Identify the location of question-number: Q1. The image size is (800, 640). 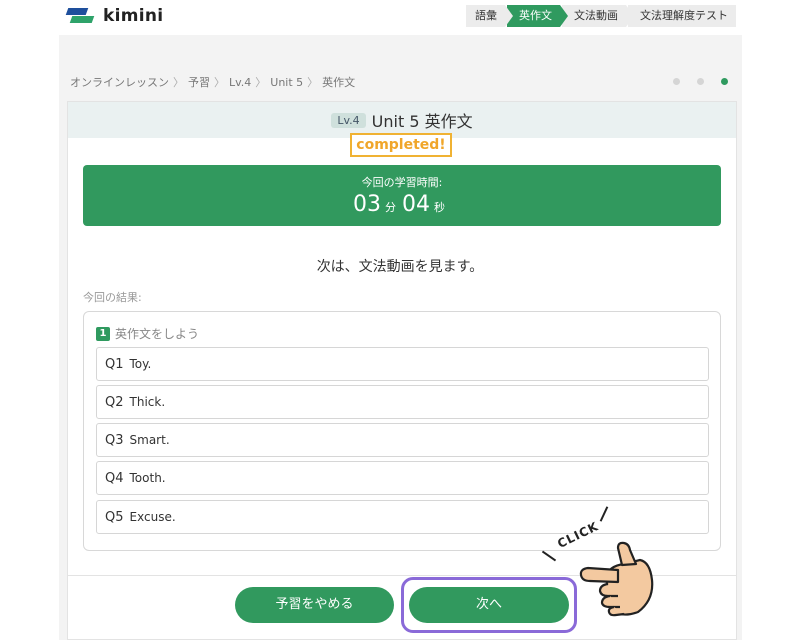
(114, 364).